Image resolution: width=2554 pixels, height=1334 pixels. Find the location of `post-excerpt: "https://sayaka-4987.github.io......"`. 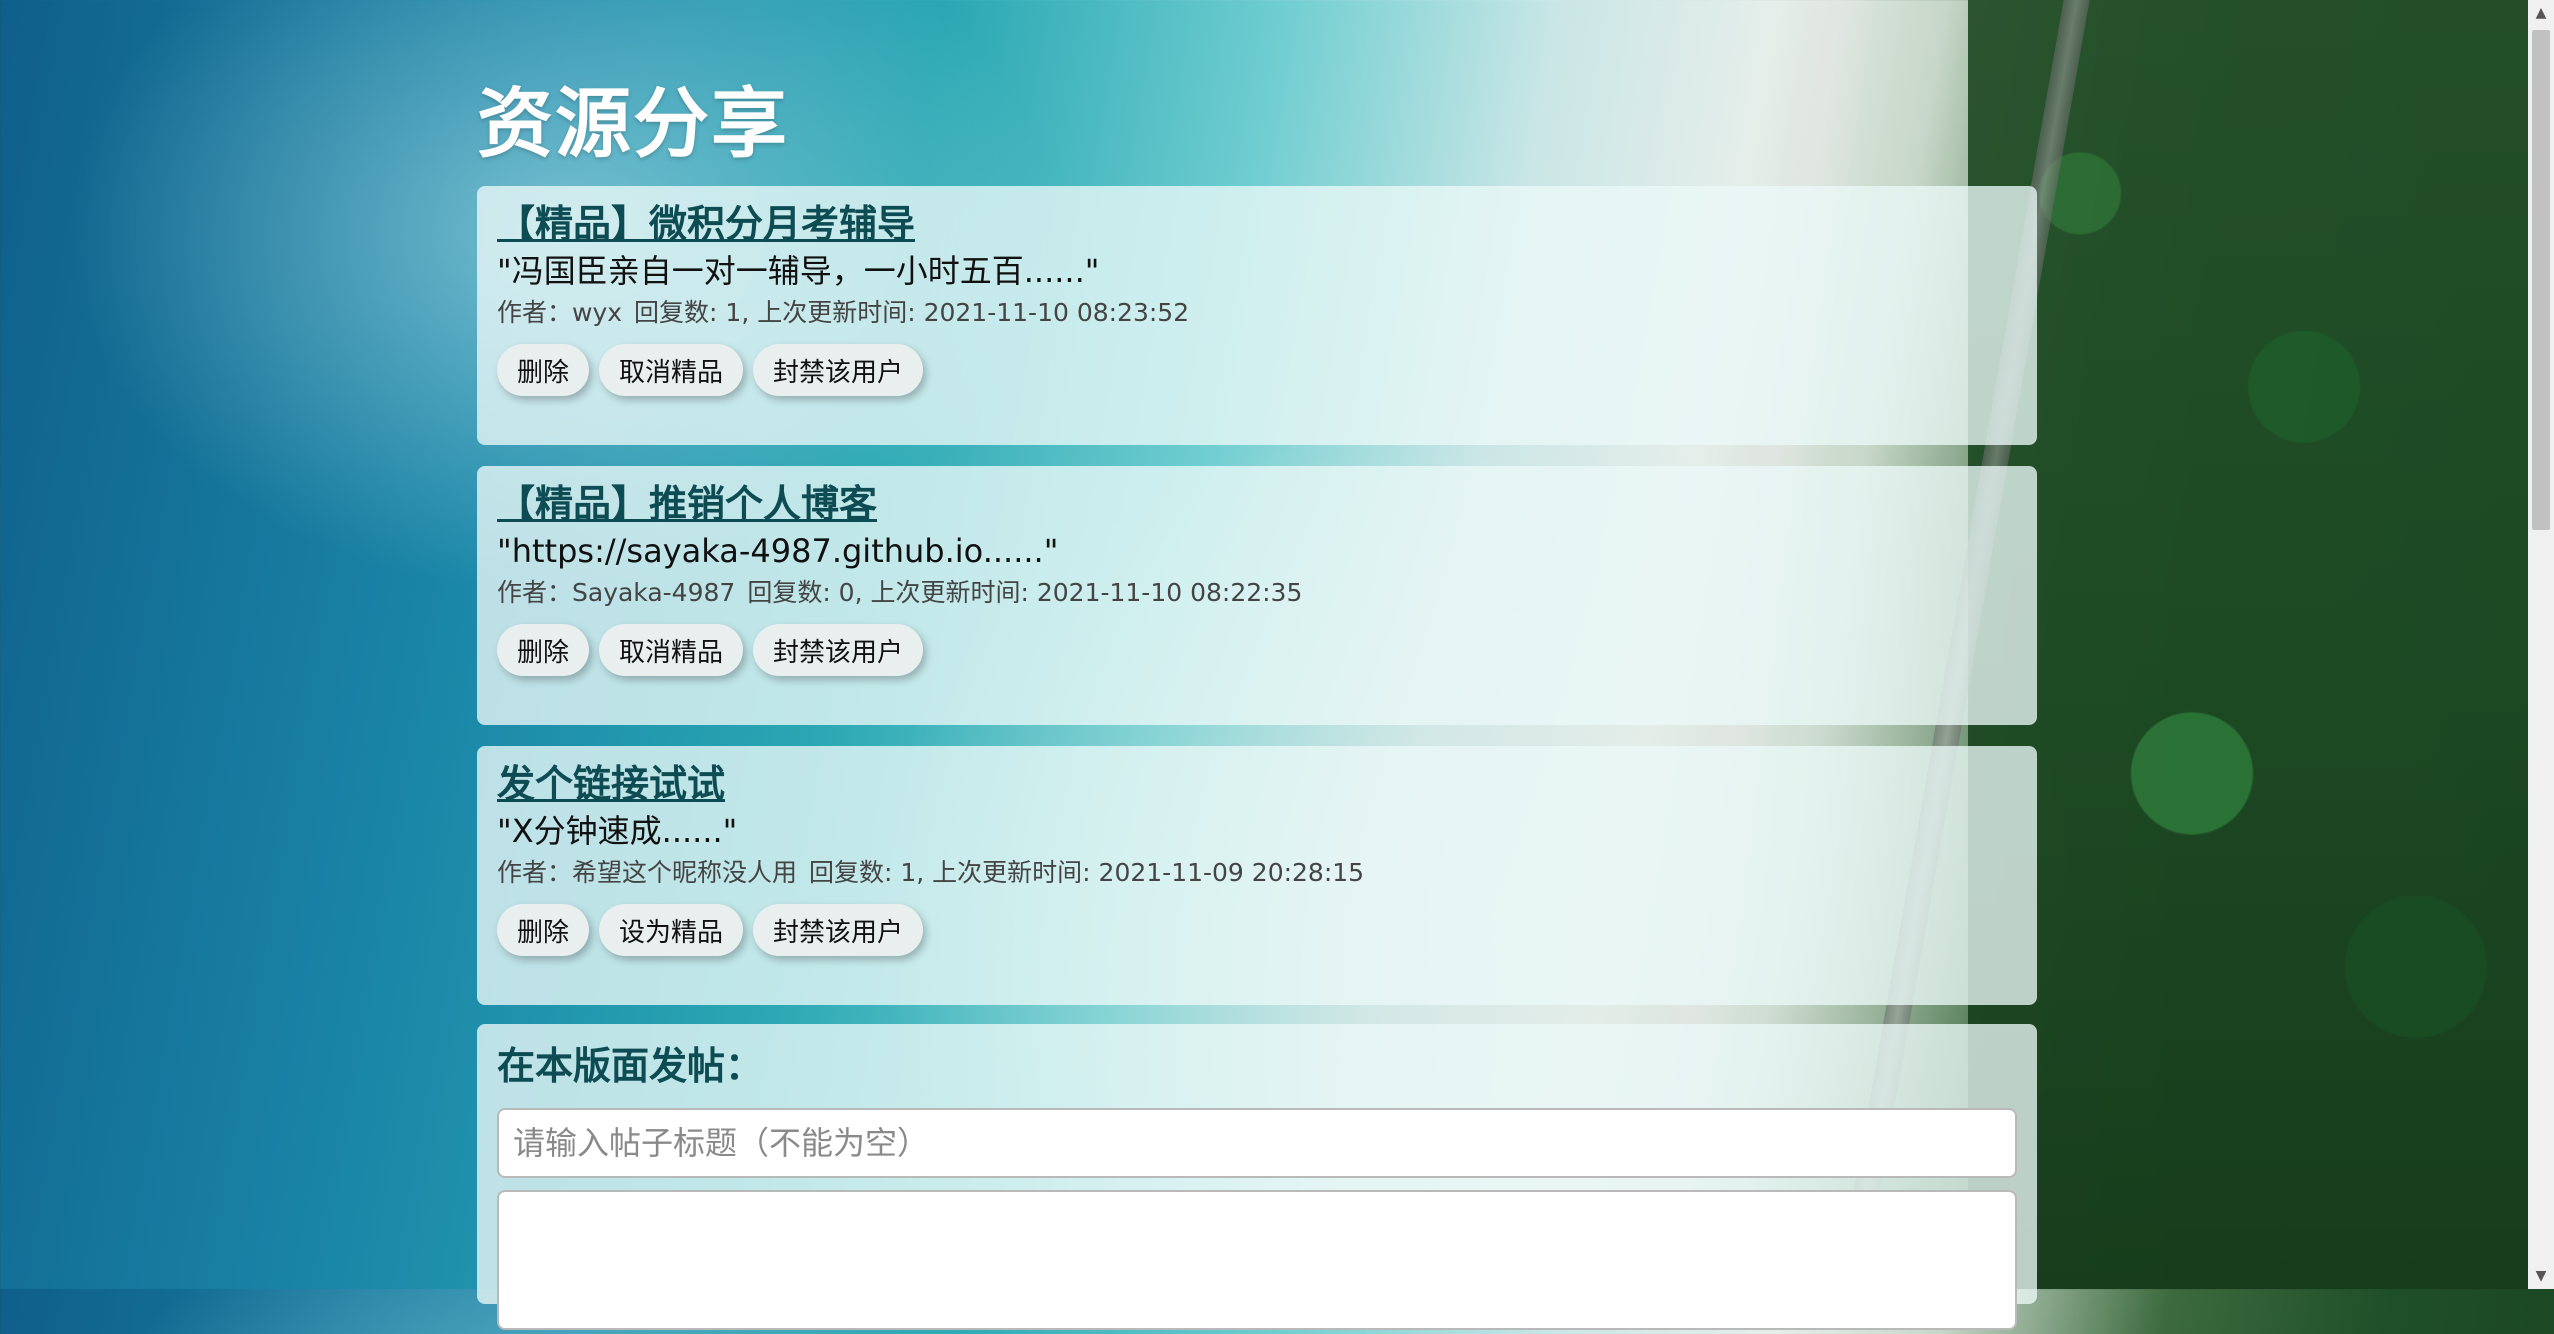

post-excerpt: "https://sayaka-4987.github.io......" is located at coordinates (778, 551).